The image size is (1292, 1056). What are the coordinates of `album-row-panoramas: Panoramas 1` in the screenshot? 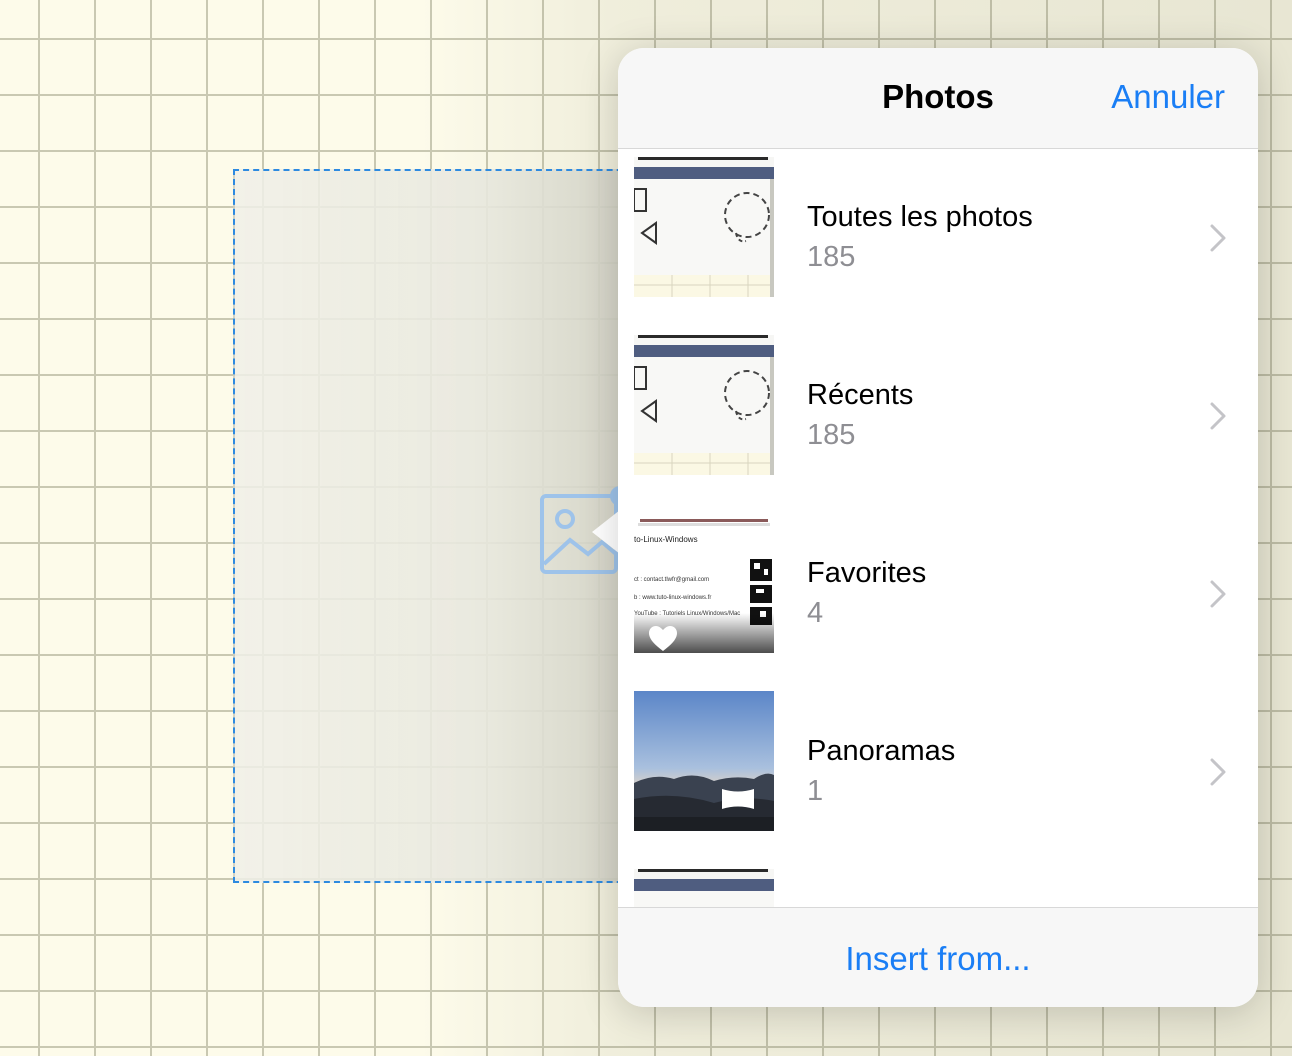 It's located at (938, 772).